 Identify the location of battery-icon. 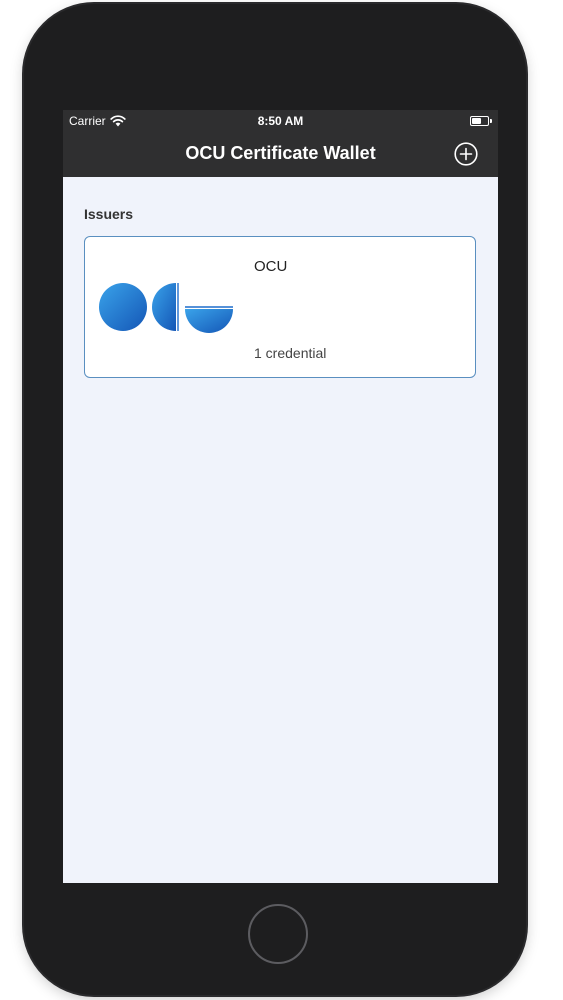
(481, 121).